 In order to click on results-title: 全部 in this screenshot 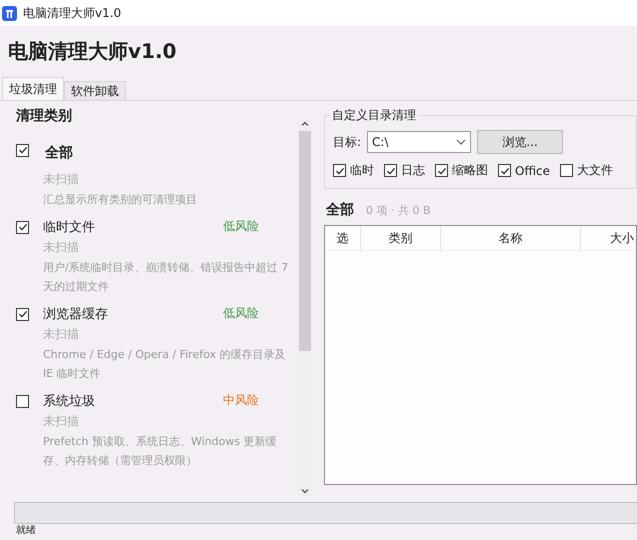, I will do `click(340, 210)`.